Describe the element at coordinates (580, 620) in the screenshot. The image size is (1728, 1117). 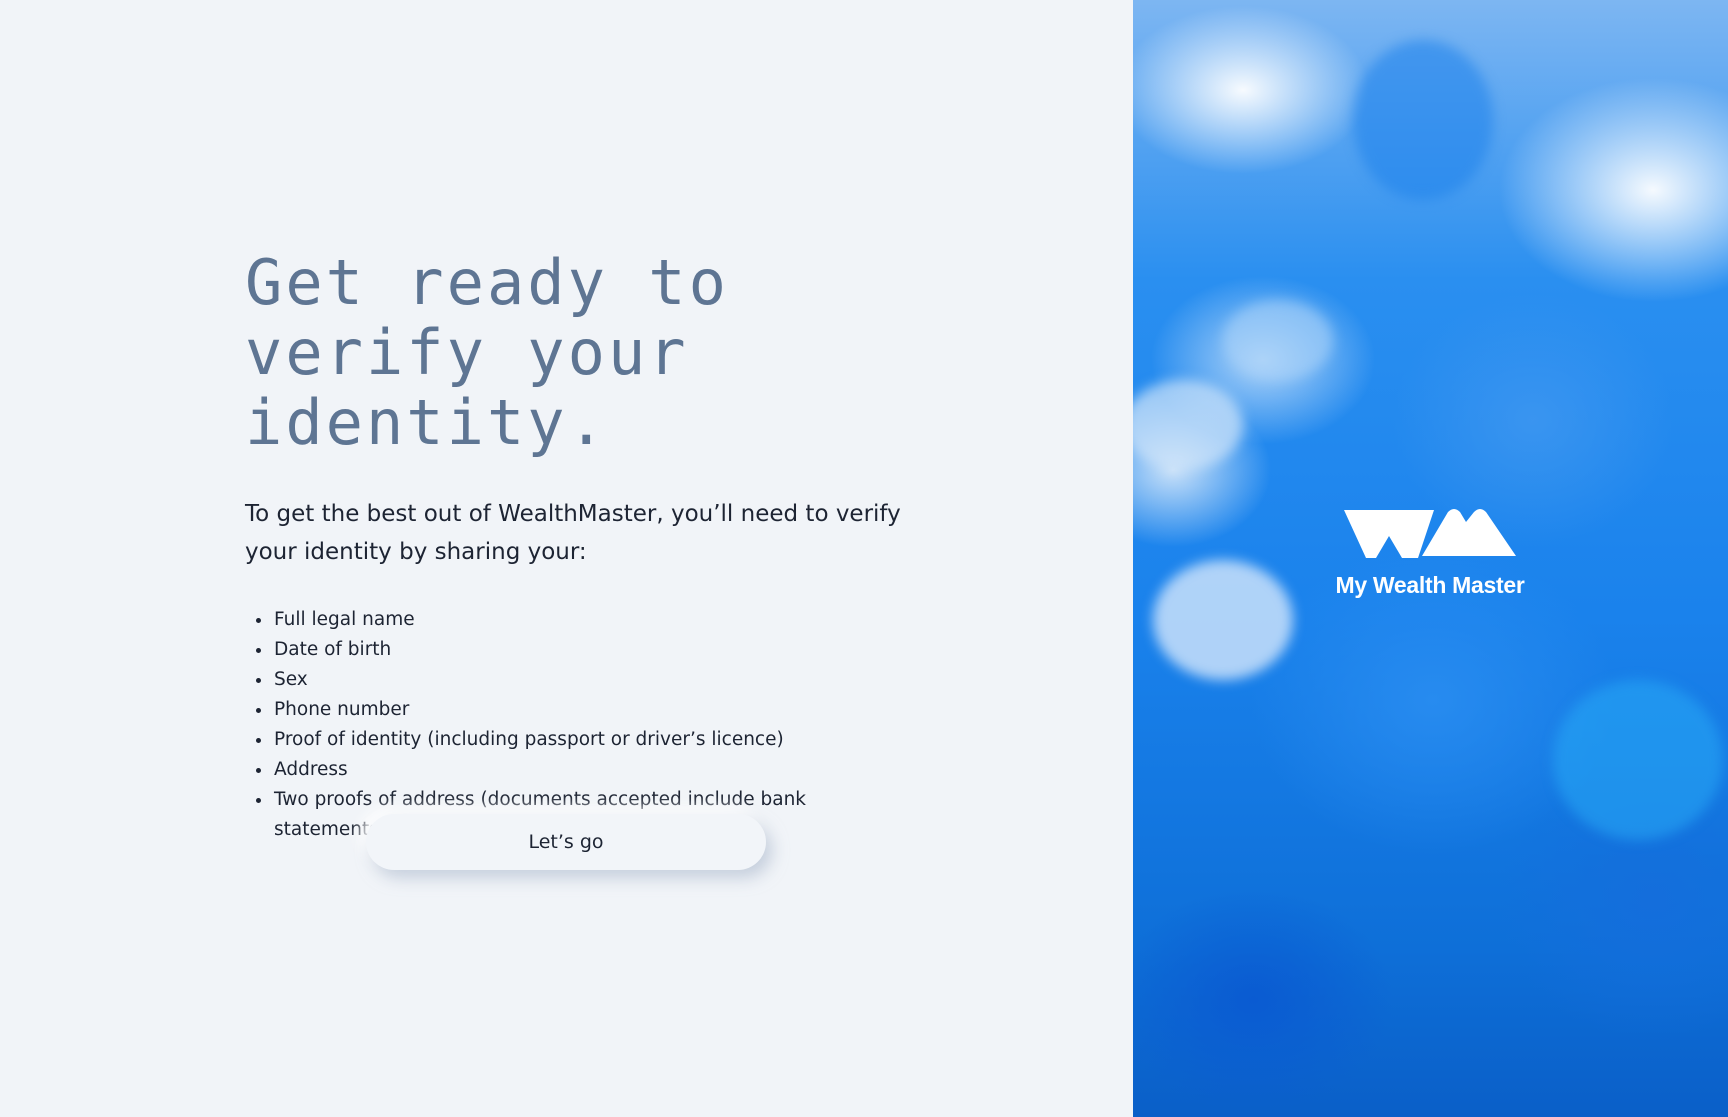
I see `list-item: Full legal name` at that location.